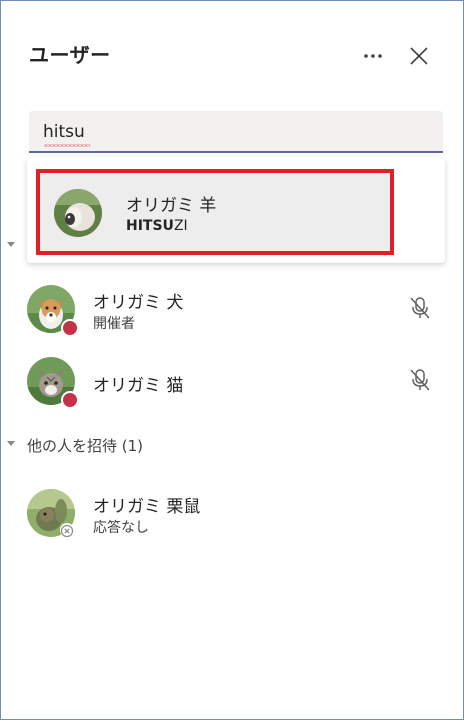  Describe the element at coordinates (70, 55) in the screenshot. I see `panel-title: ユーザー` at that location.